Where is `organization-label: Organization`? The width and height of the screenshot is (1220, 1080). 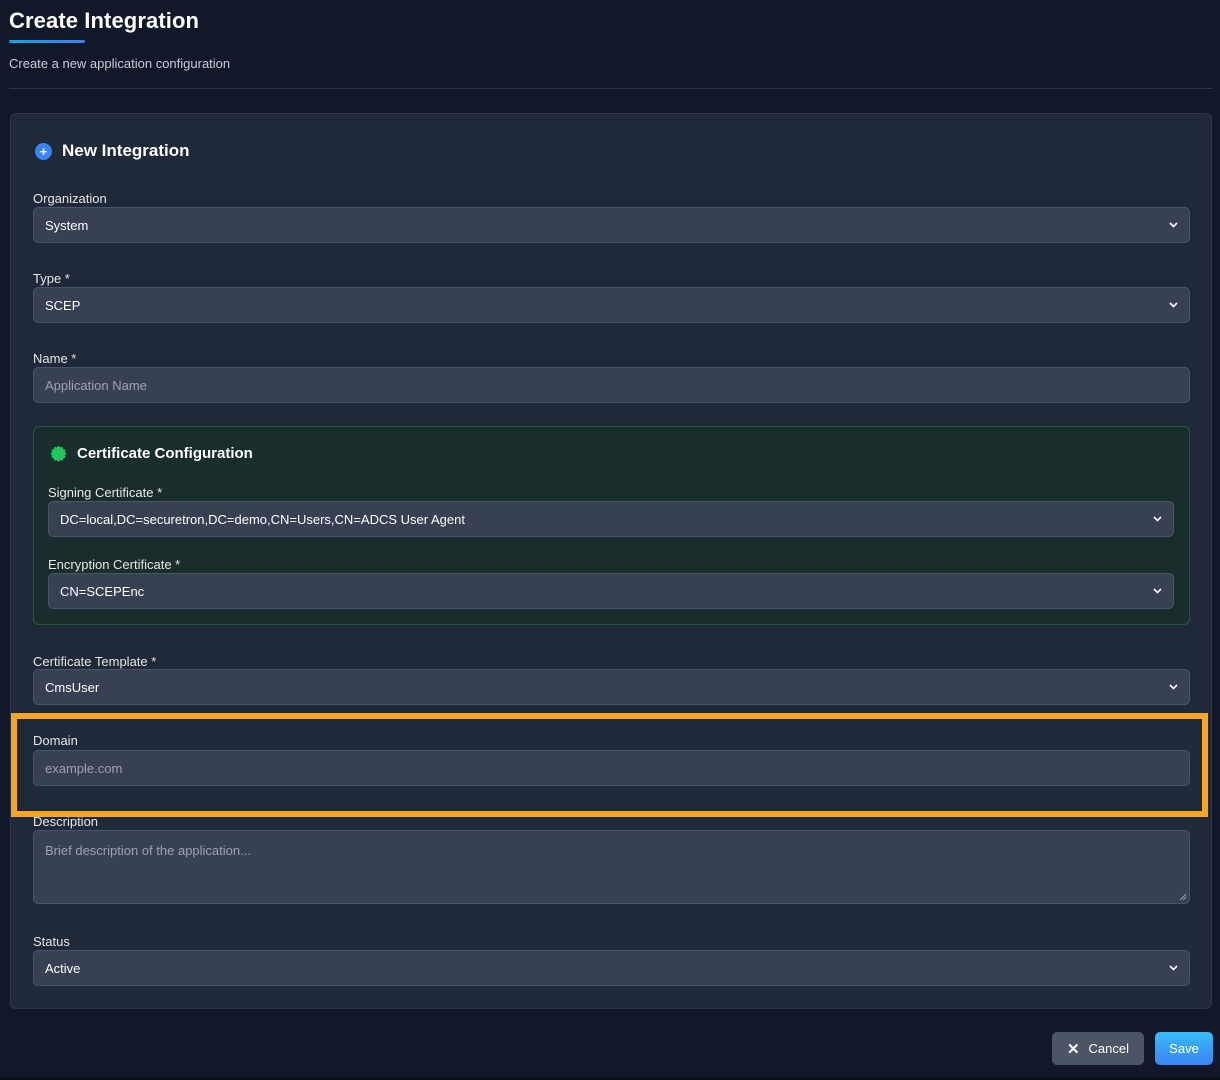 organization-label: Organization is located at coordinates (70, 198).